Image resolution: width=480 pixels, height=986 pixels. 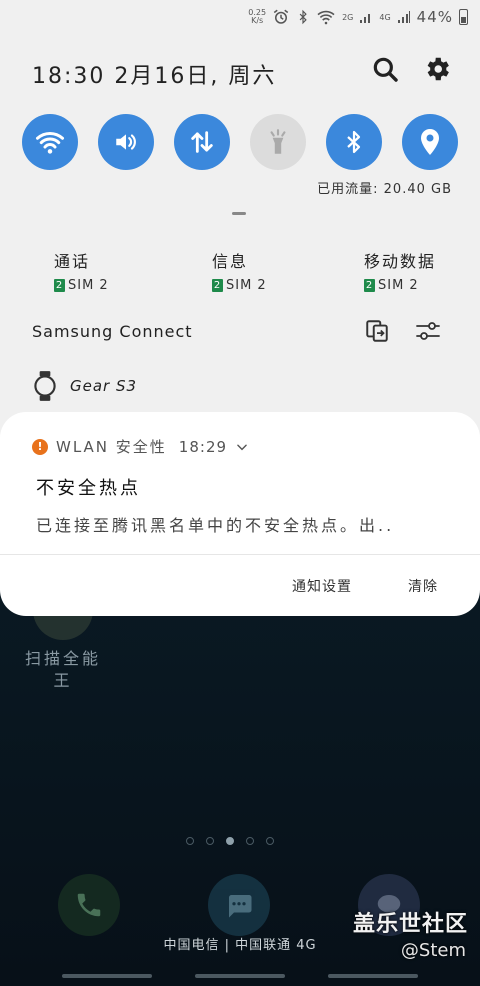 I want to click on tile-mobile-data, so click(x=202, y=142).